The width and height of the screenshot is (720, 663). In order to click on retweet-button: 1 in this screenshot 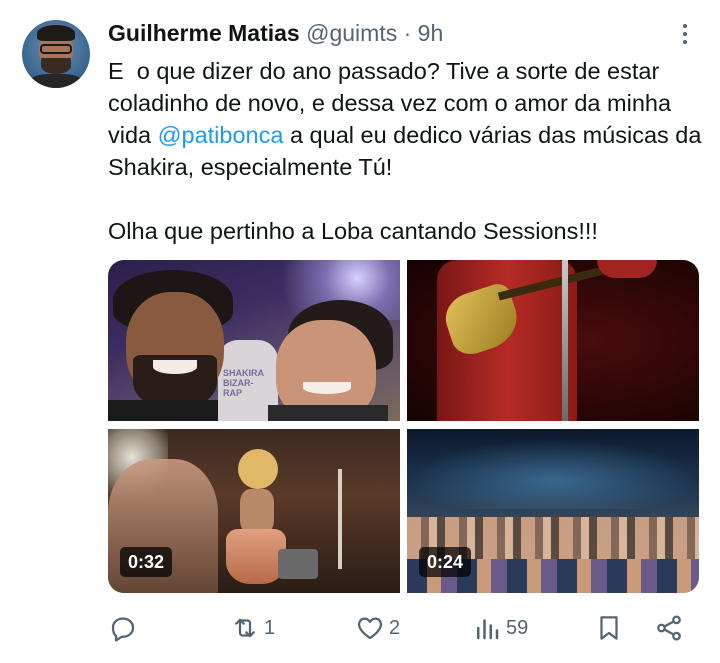, I will do `click(252, 628)`.